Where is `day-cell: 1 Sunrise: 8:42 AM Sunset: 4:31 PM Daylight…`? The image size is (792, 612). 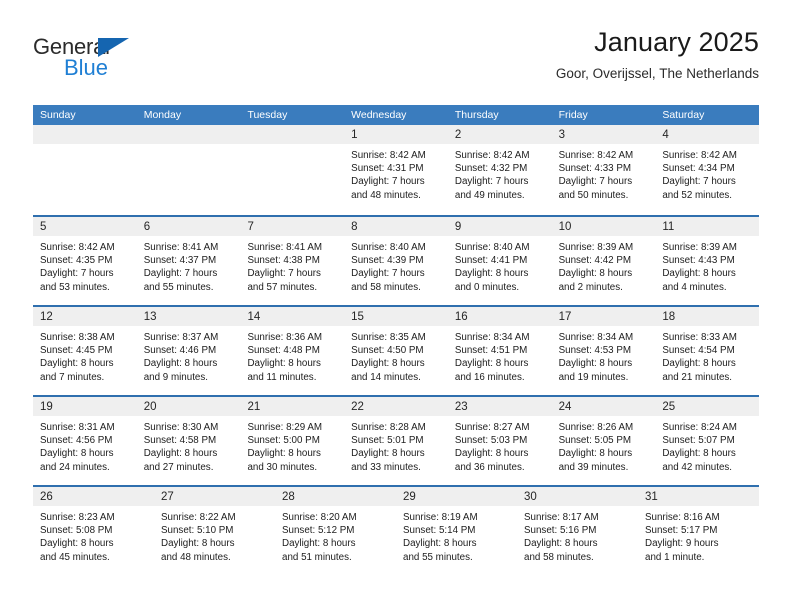 day-cell: 1 Sunrise: 8:42 AM Sunset: 4:31 PM Daylight… is located at coordinates (396, 170).